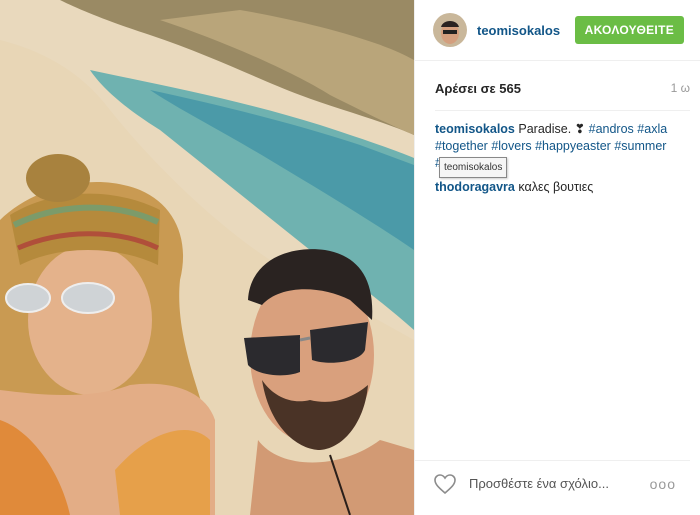 The height and width of the screenshot is (515, 700). What do you see at coordinates (461, 146) in the screenshot?
I see `hashtag-together: #together` at bounding box center [461, 146].